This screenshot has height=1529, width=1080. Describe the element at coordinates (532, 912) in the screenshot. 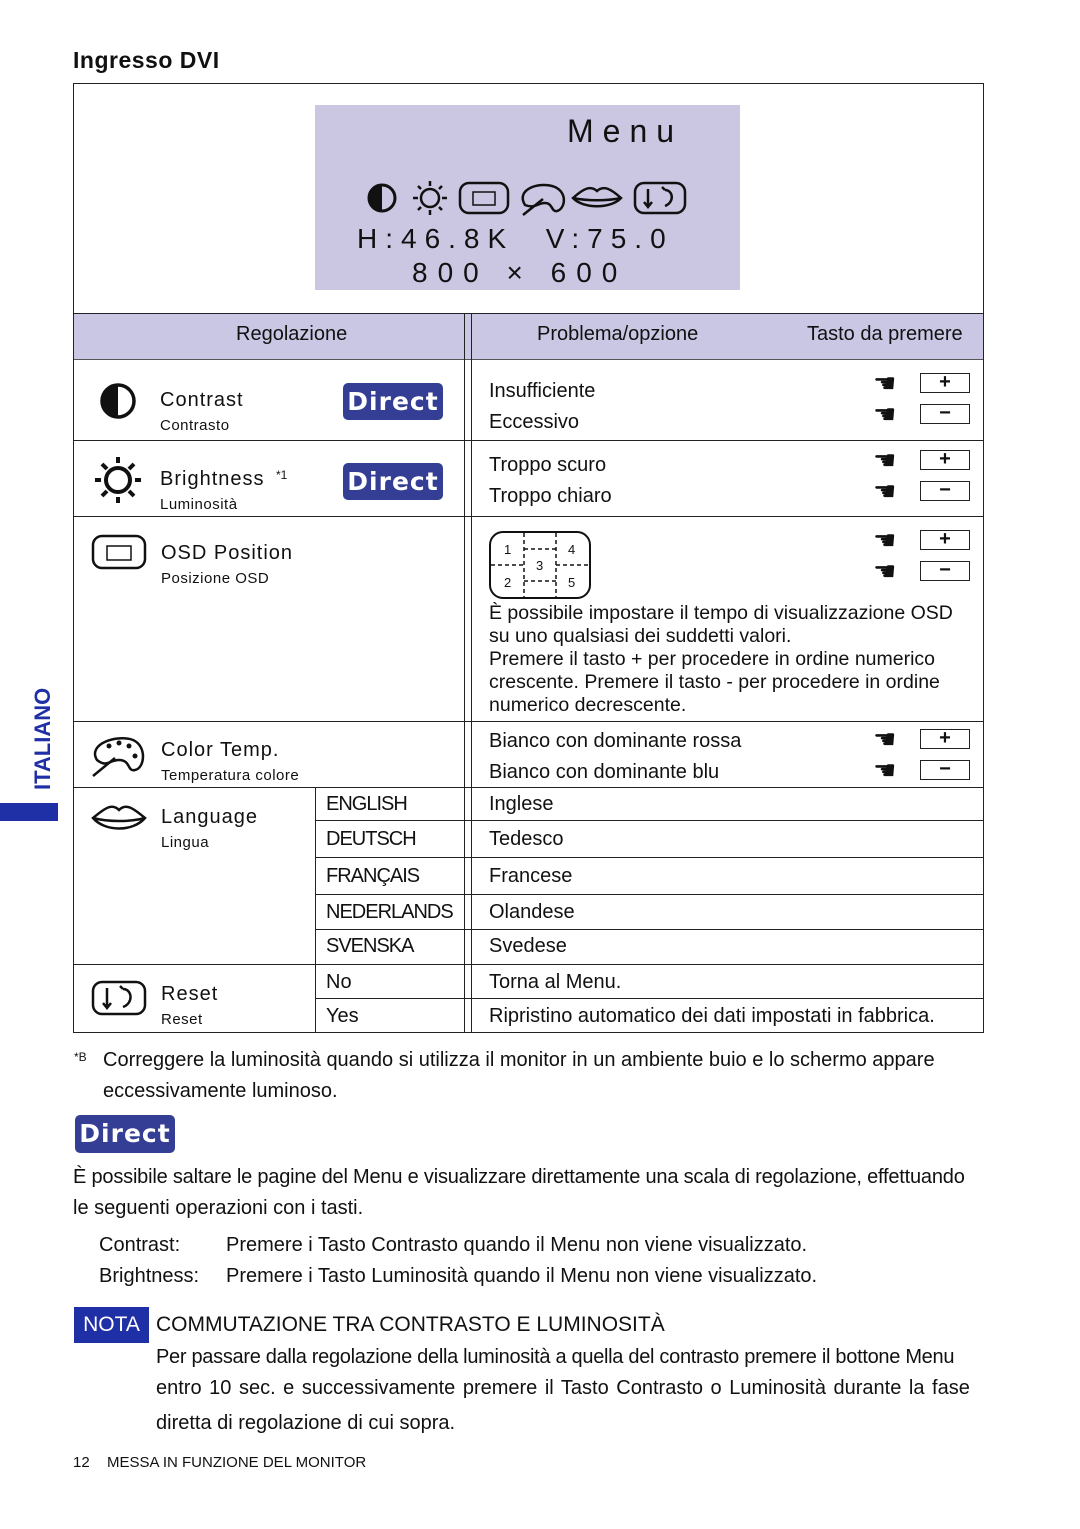

I see `language-meaning: Olandese` at that location.